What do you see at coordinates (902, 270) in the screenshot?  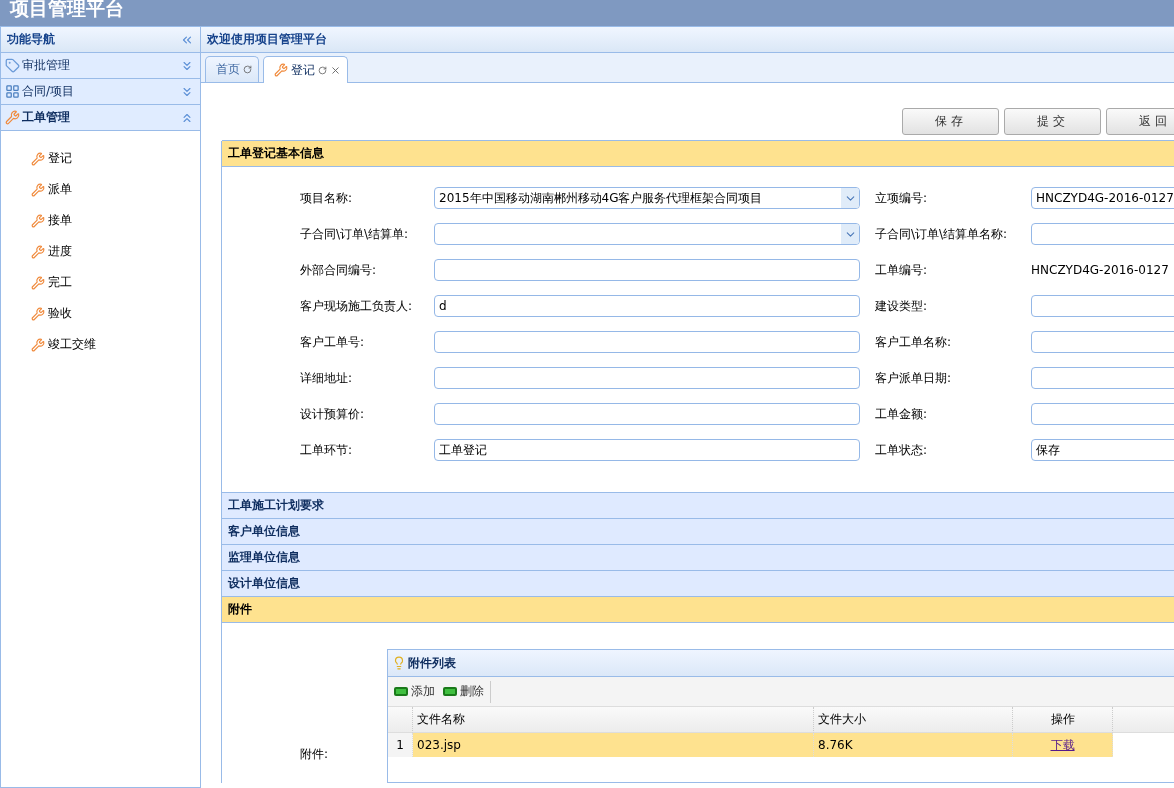 I see `field-label: 工单编号:` at bounding box center [902, 270].